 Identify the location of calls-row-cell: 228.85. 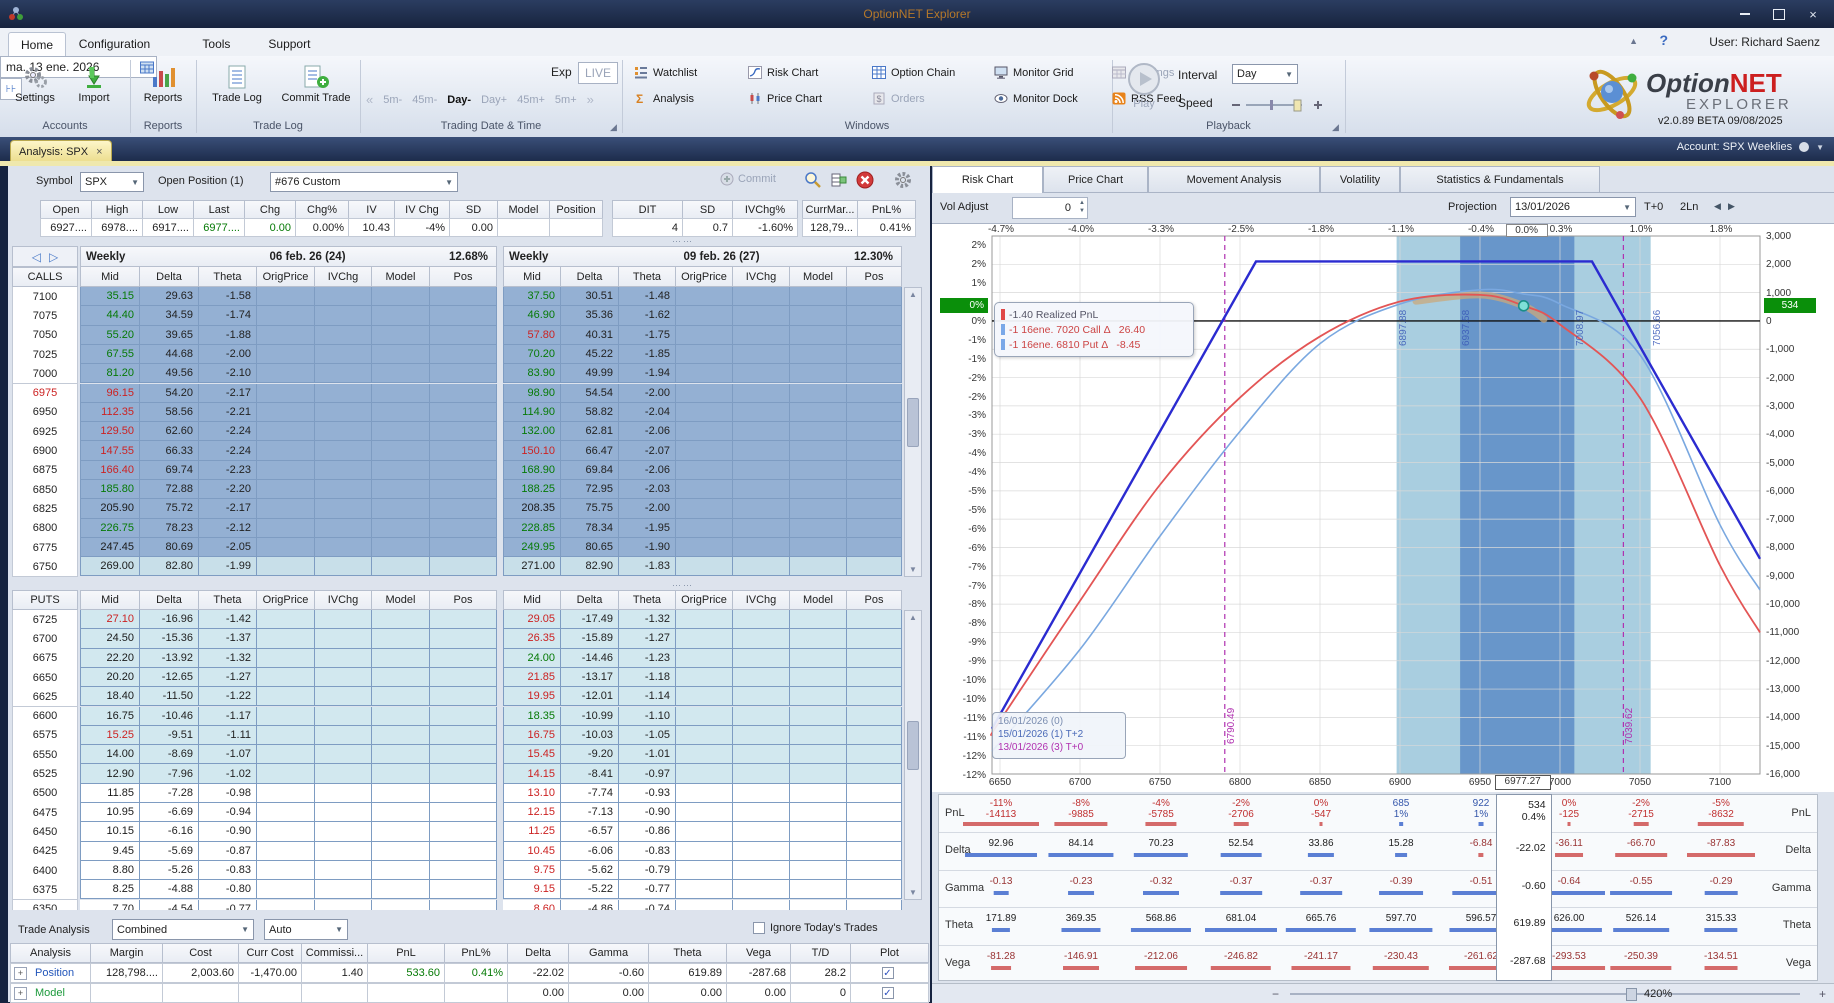
(532, 528).